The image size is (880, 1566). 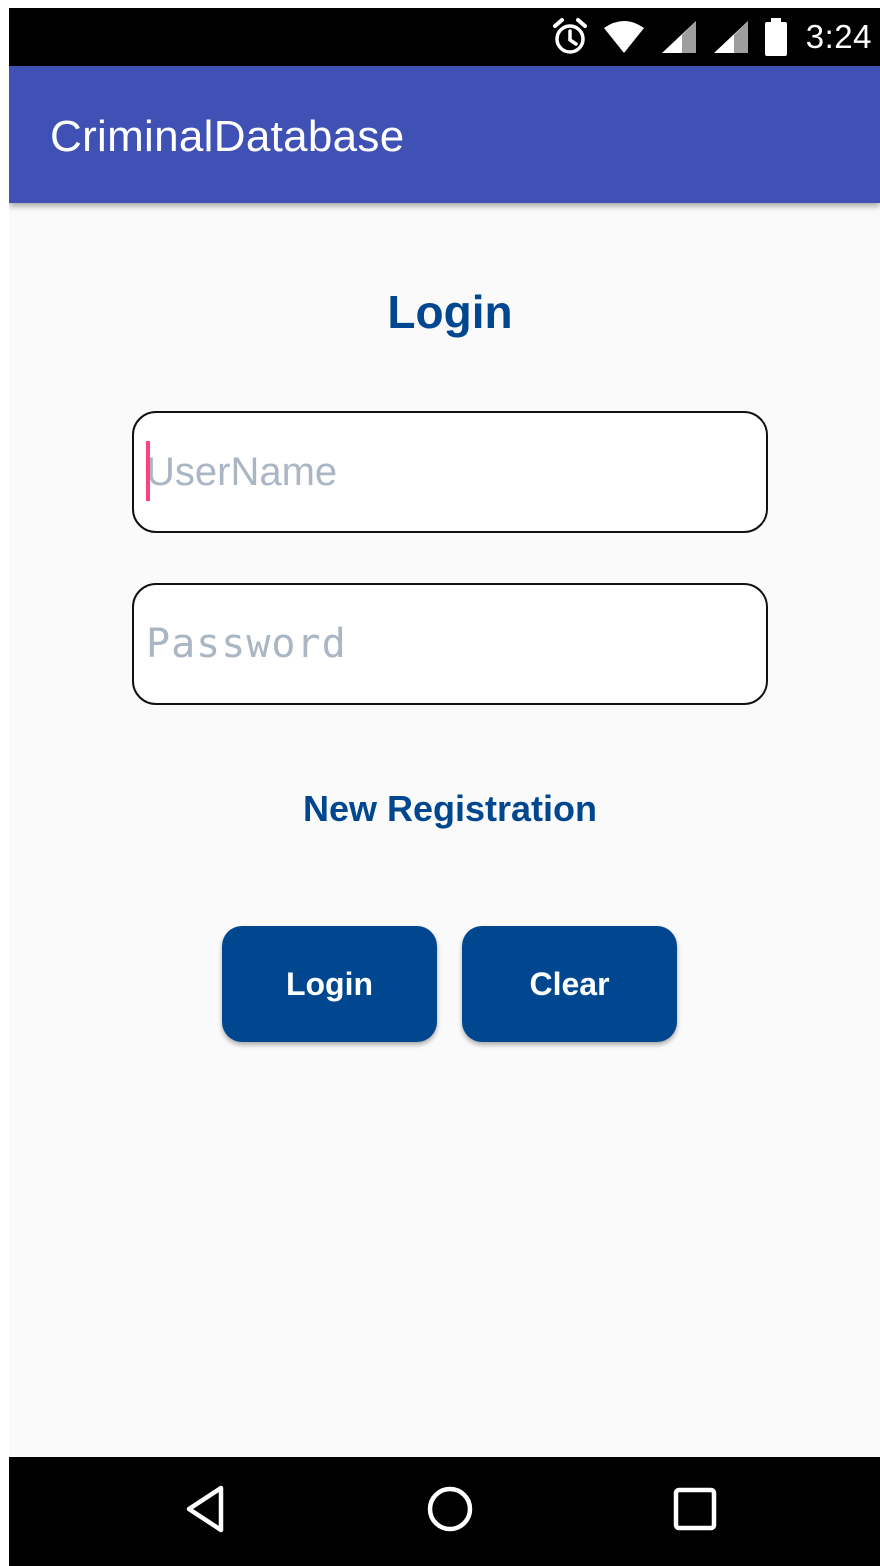 I want to click on password-field-box, so click(x=450, y=644).